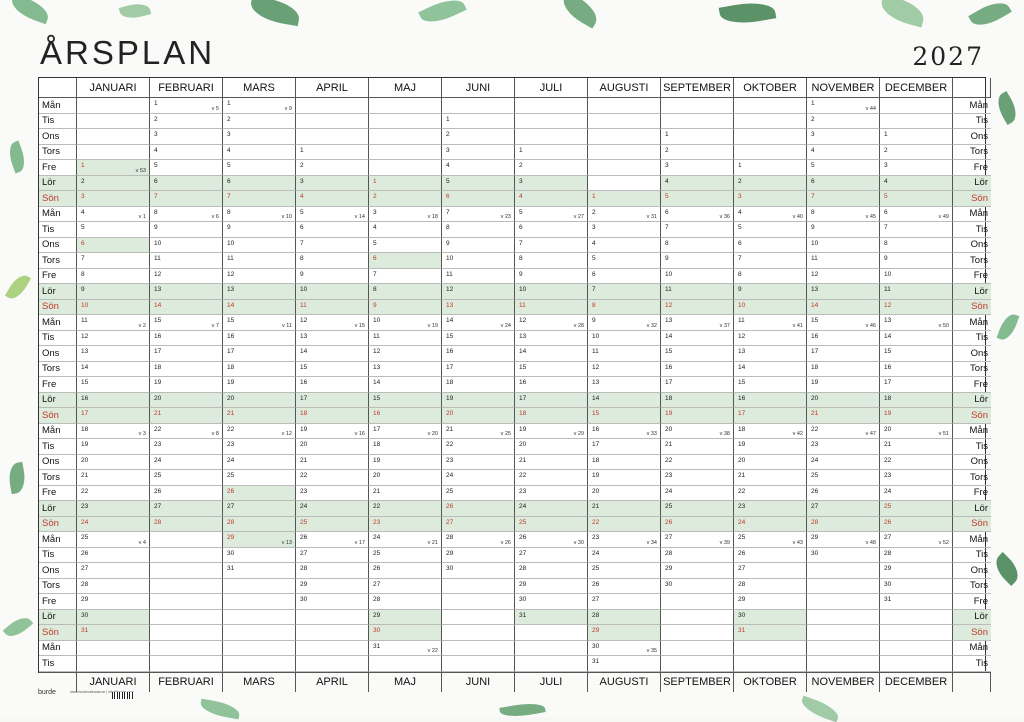  I want to click on day-cell: 13, so click(113, 354).